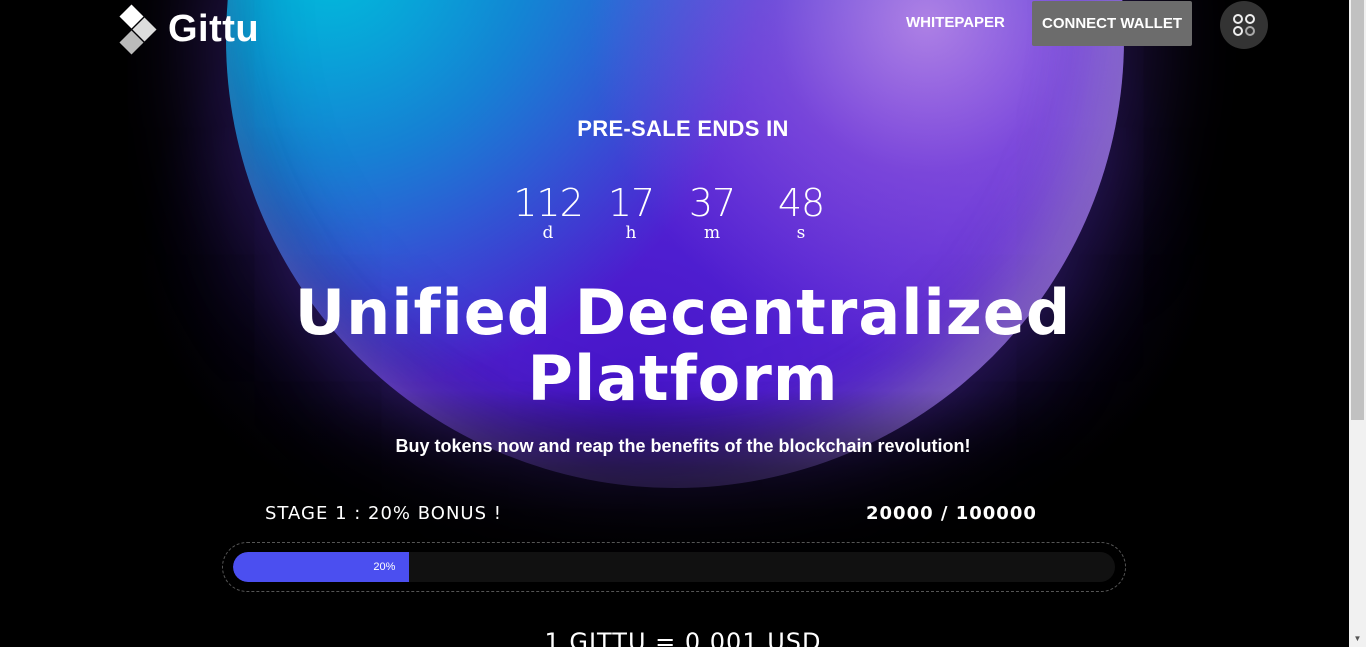  Describe the element at coordinates (548, 203) in the screenshot. I see `countdown-value: 112` at that location.